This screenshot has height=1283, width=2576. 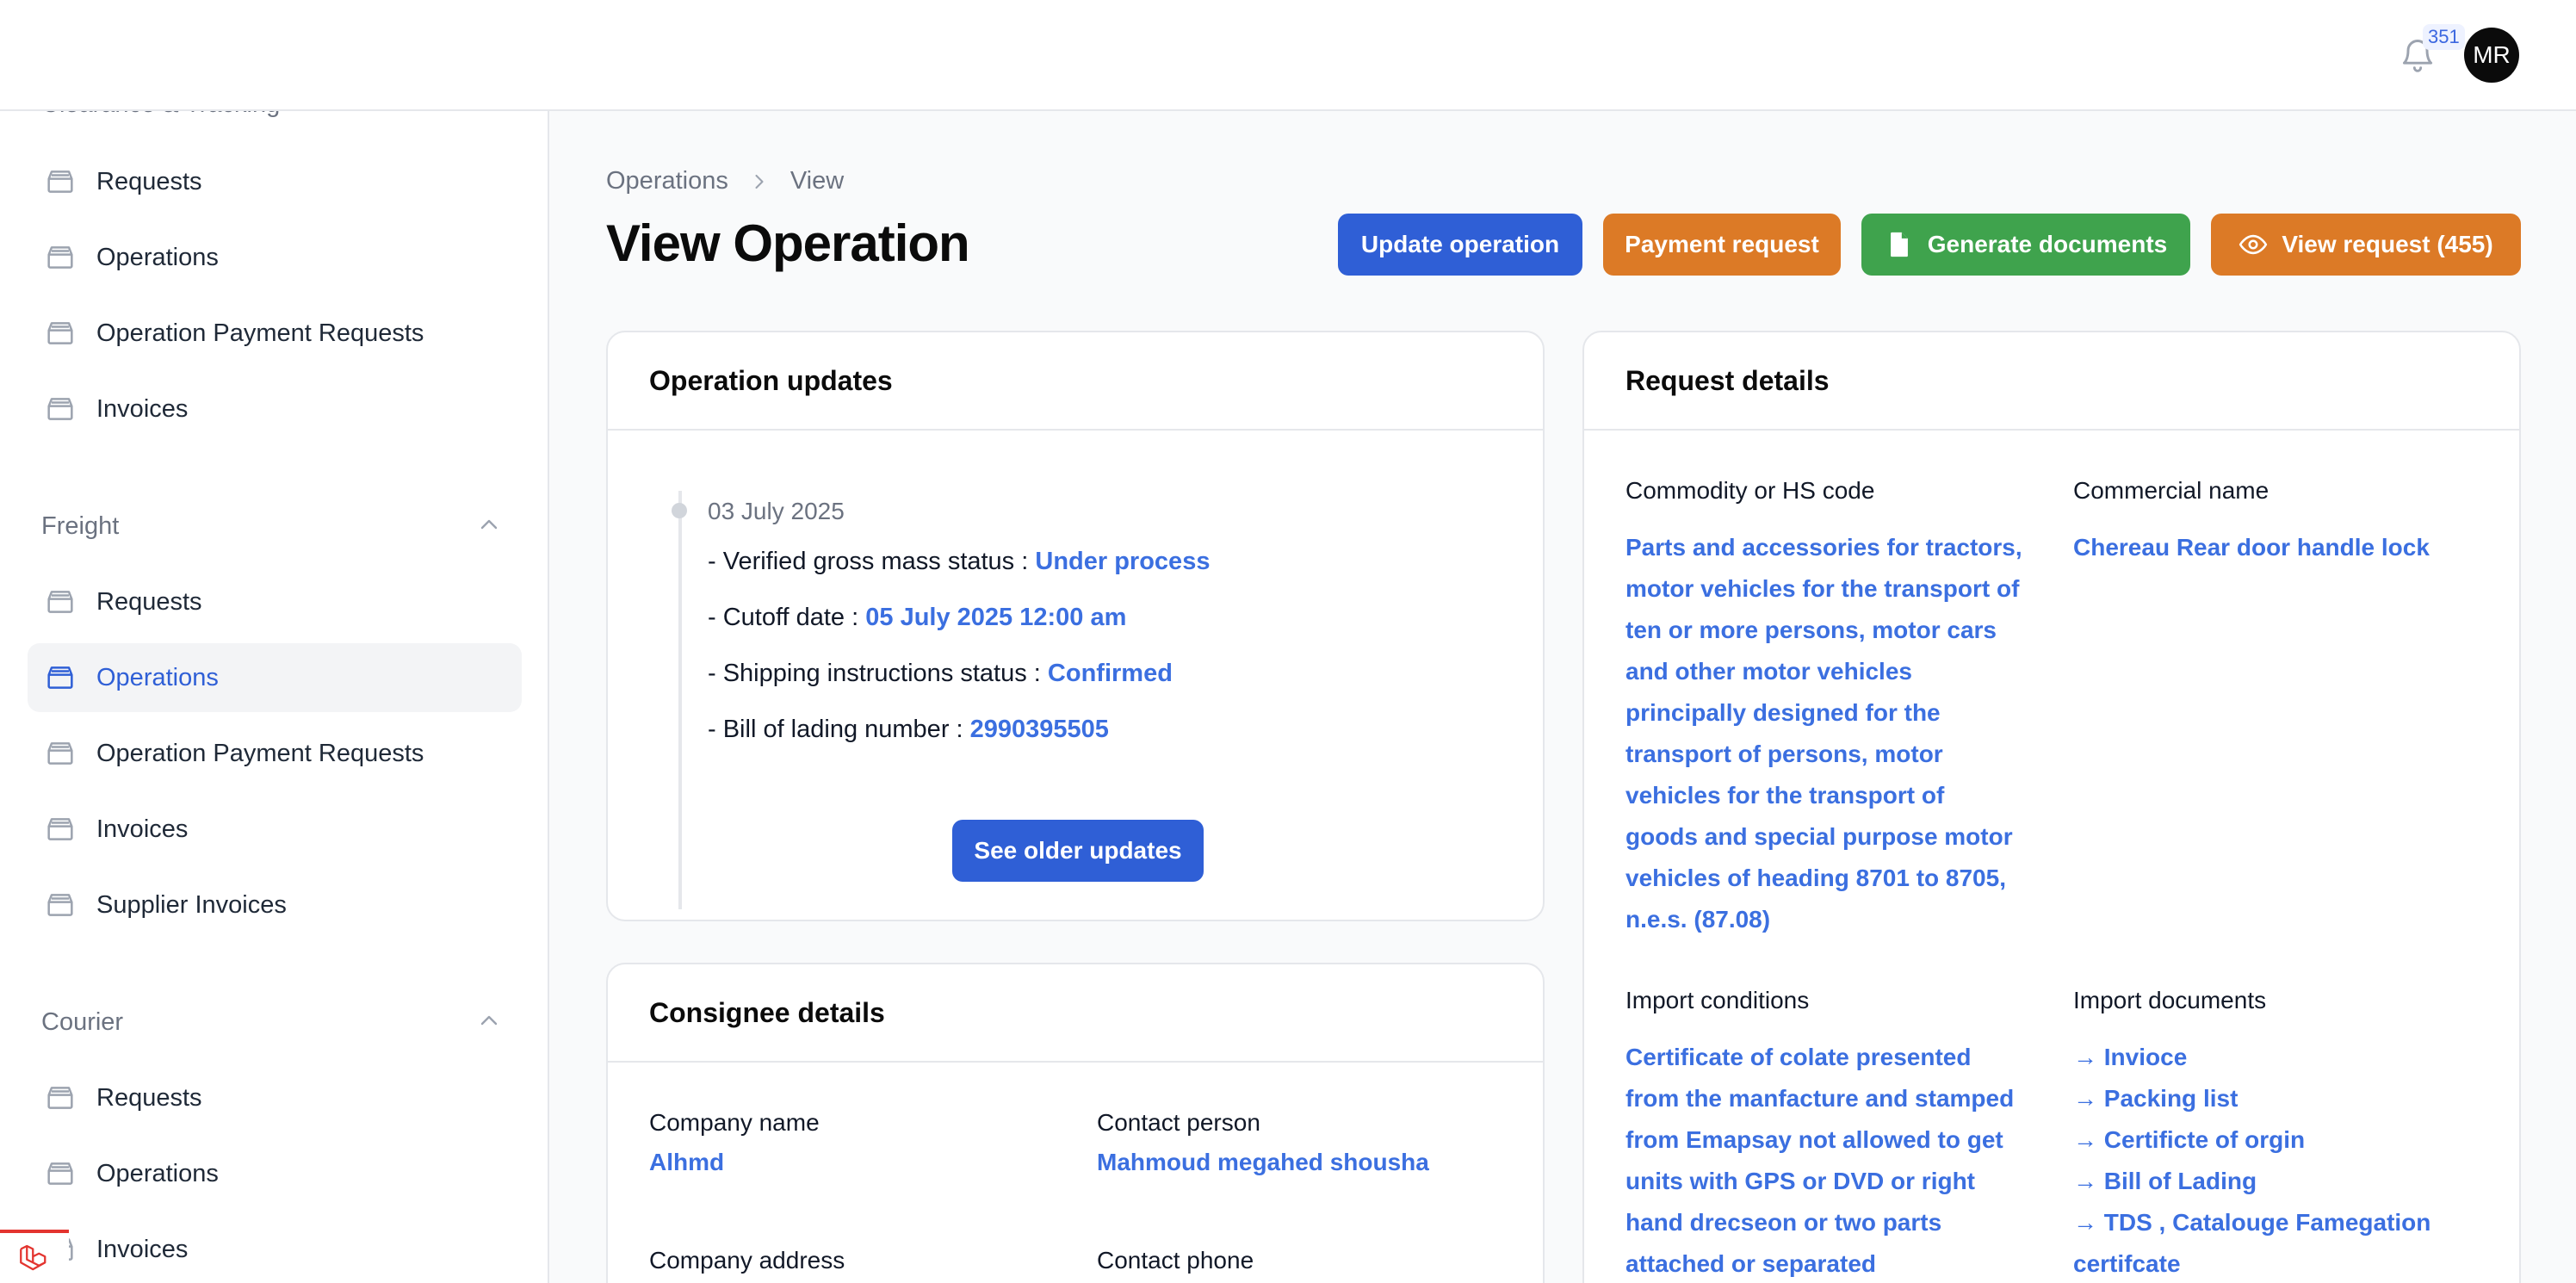 What do you see at coordinates (275, 333) in the screenshot?
I see `sidebar-item-clearance-payment-requests: Operation Payment Requests` at bounding box center [275, 333].